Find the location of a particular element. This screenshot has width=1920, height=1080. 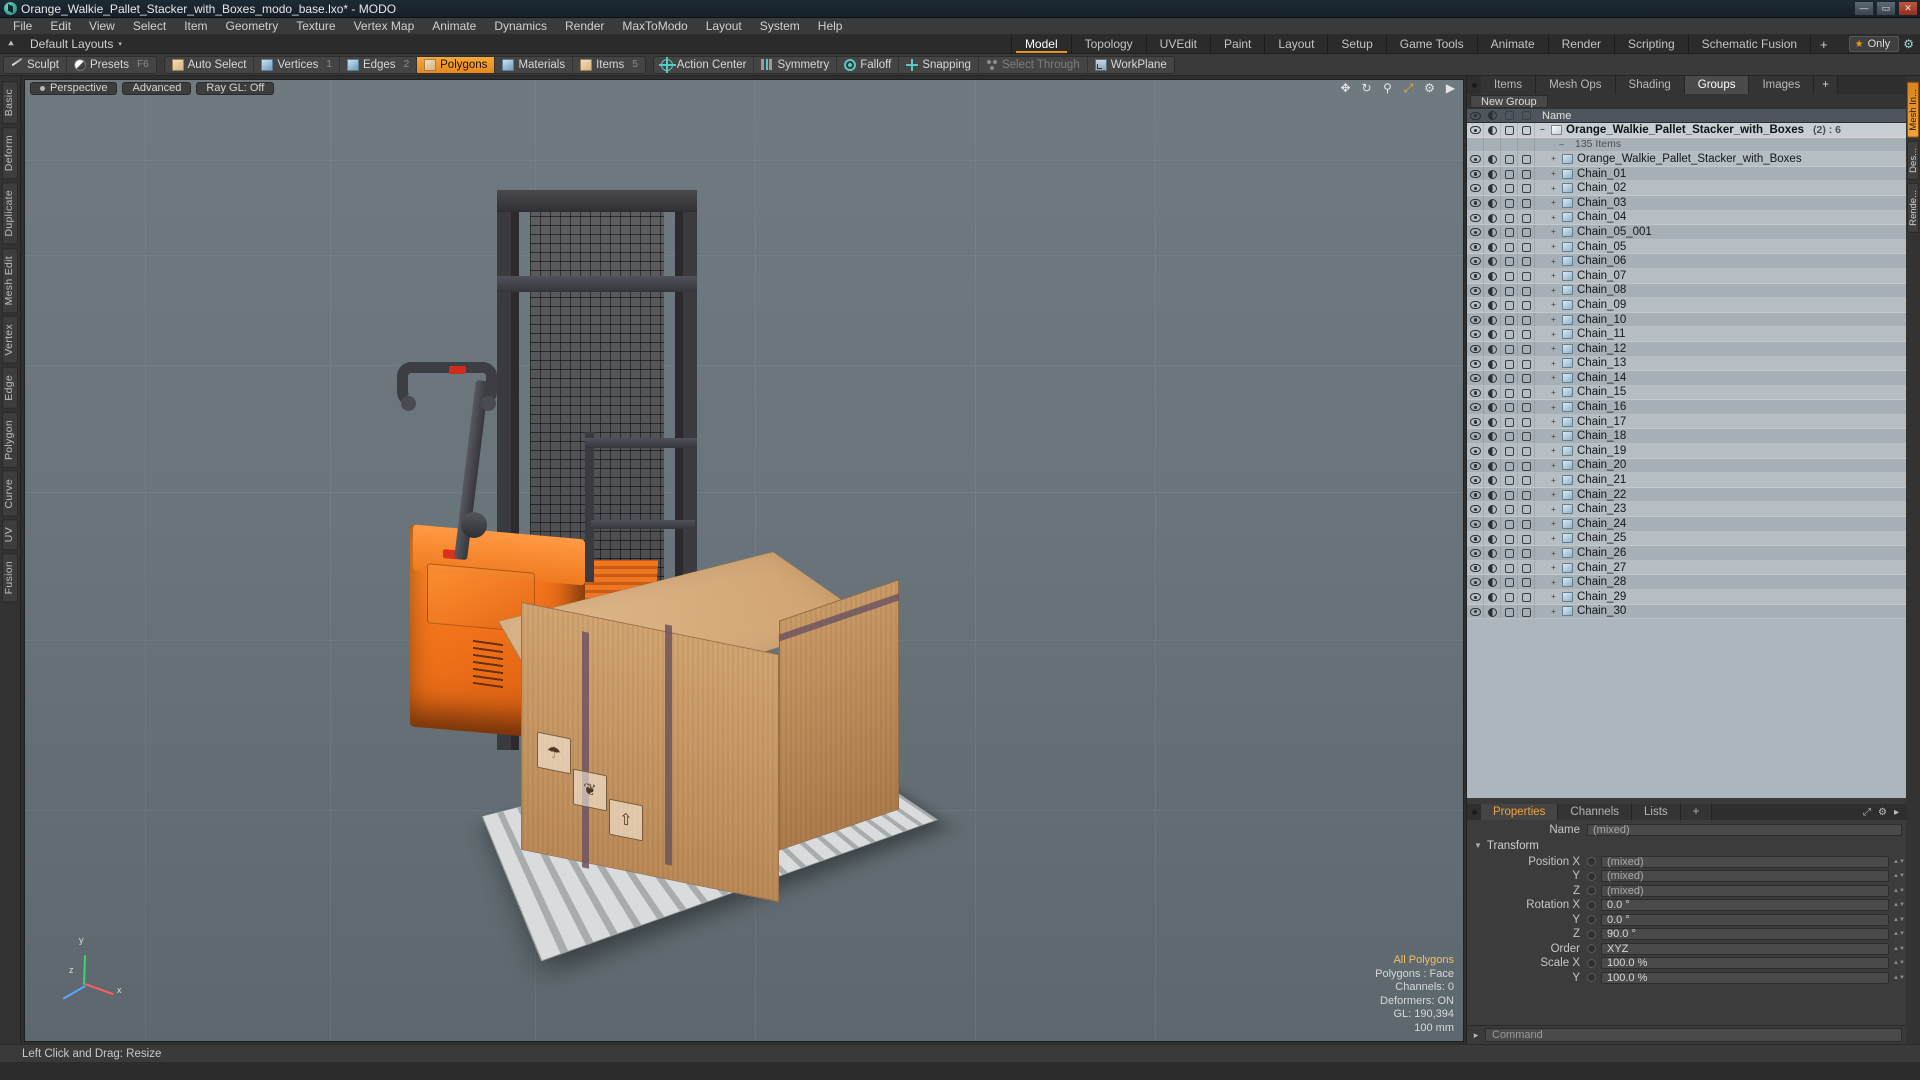

tab-paint: Paint is located at coordinates (1237, 44).